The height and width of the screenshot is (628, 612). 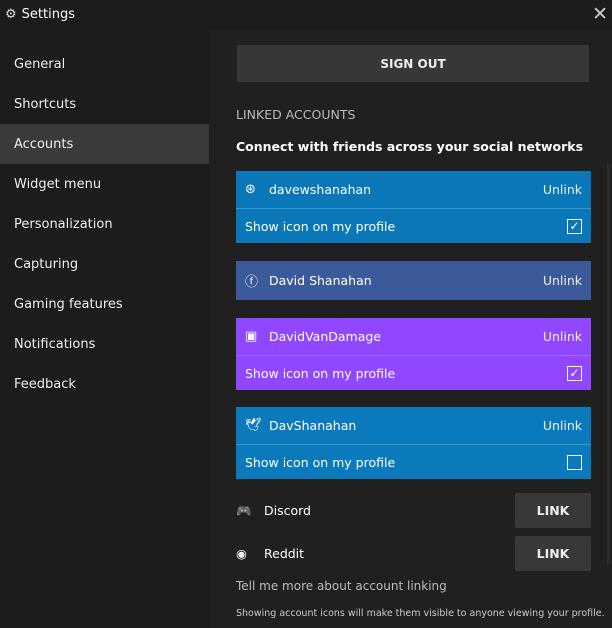 I want to click on reddit-icon: ◉, so click(x=241, y=553).